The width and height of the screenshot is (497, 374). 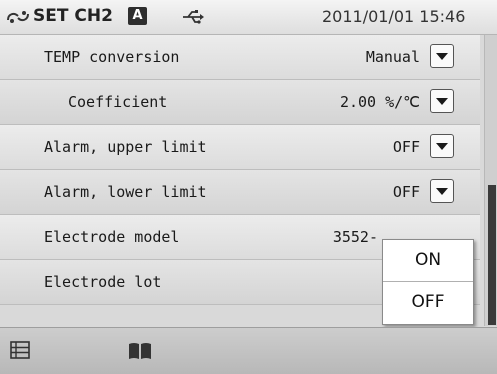 I want to click on scrollbar, so click(x=490, y=180).